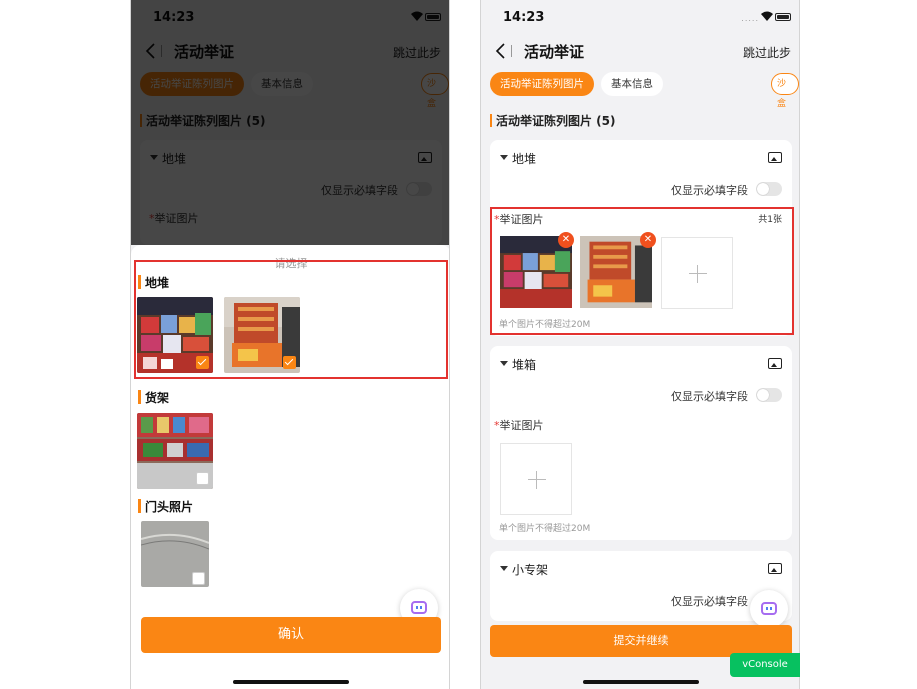 The image size is (917, 689). I want to click on battery-icon, so click(783, 17).